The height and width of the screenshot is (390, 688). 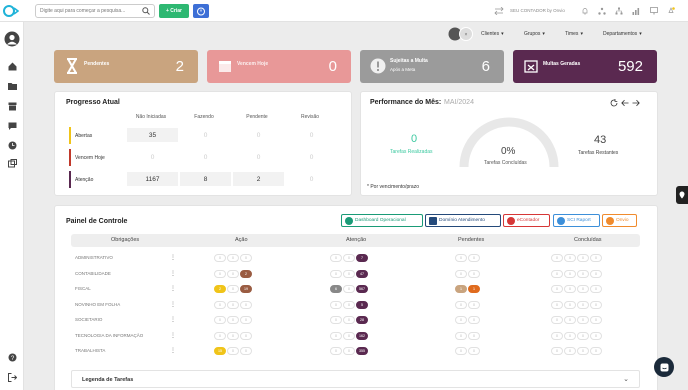 What do you see at coordinates (83, 288) in the screenshot?
I see `category-label: FISCAL` at bounding box center [83, 288].